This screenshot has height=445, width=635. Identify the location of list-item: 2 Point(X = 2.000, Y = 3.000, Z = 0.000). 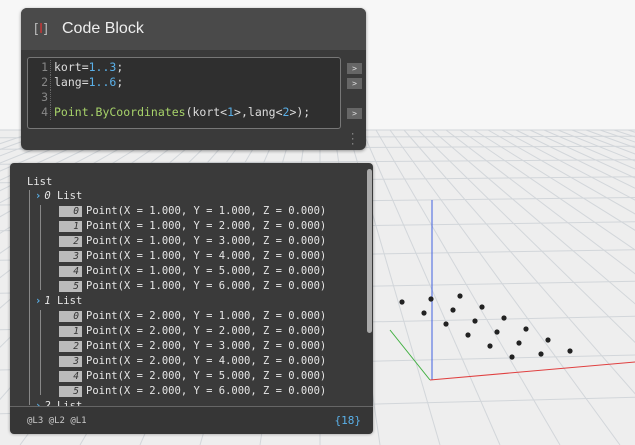
(192, 346).